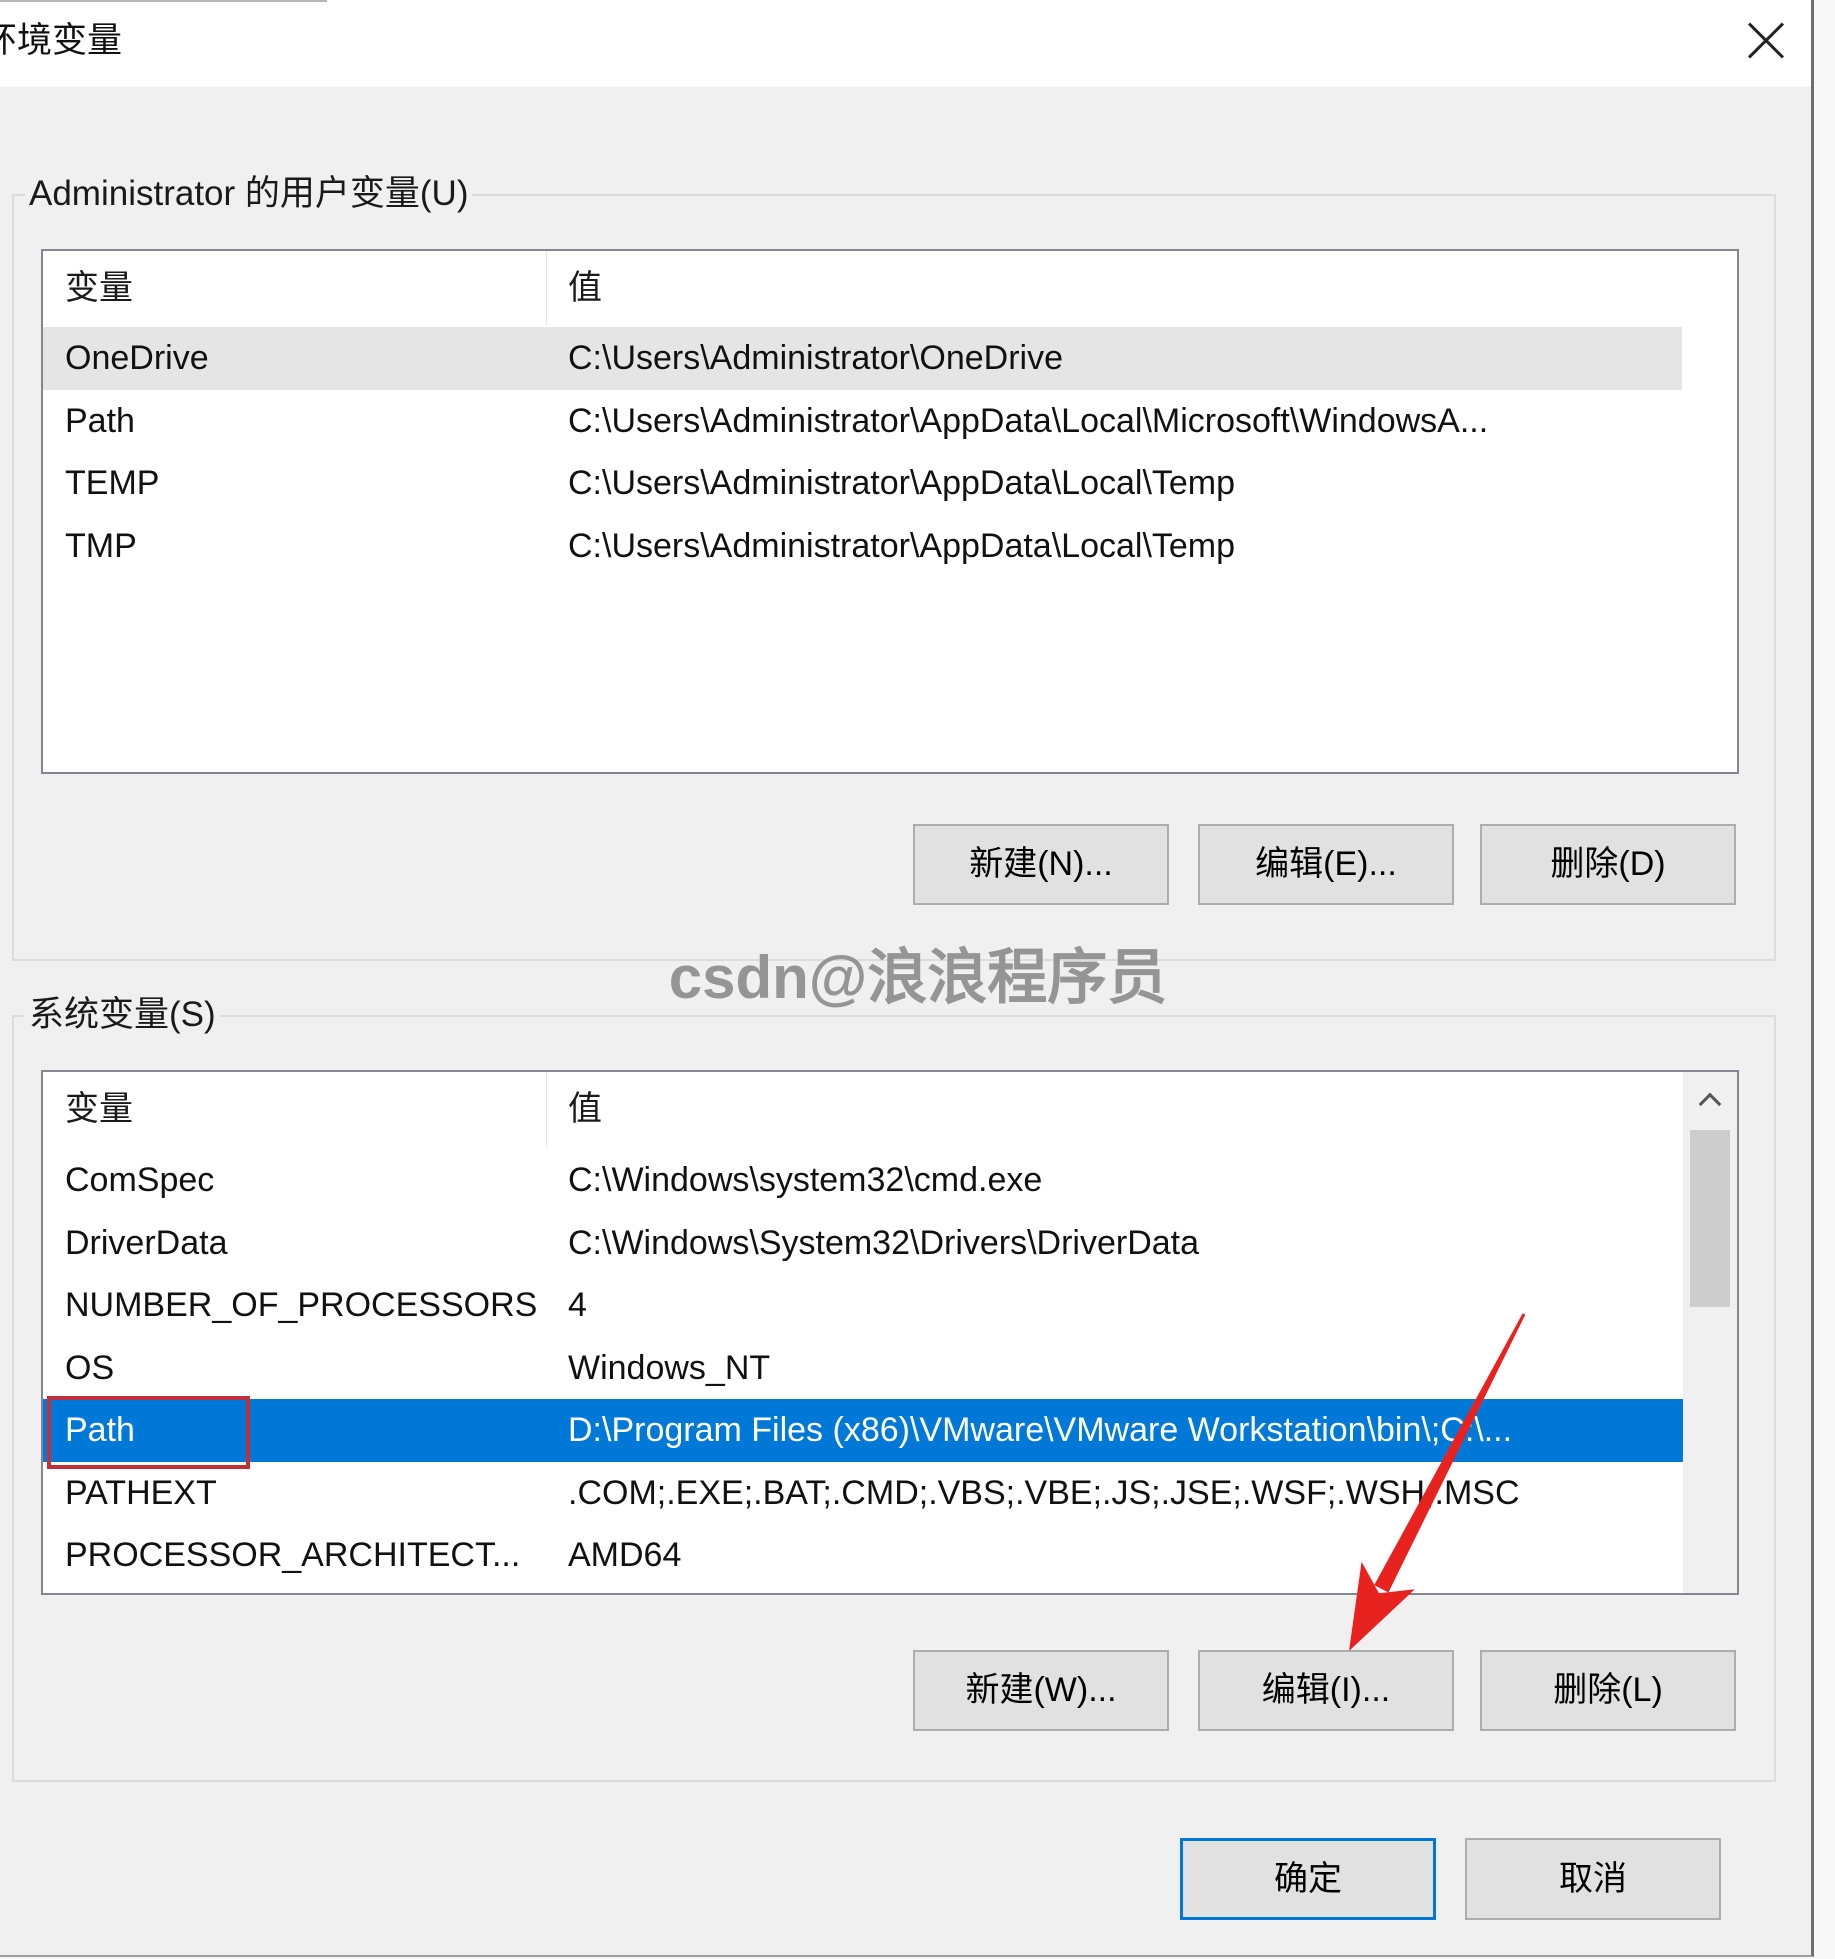  Describe the element at coordinates (1308, 1879) in the screenshot. I see `ok-button: 确定` at that location.